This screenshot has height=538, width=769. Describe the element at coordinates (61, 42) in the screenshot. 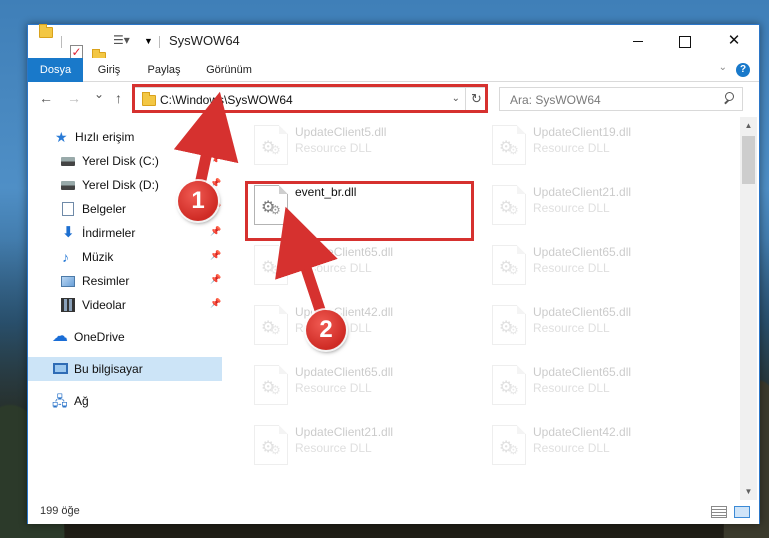

I see `divider` at that location.